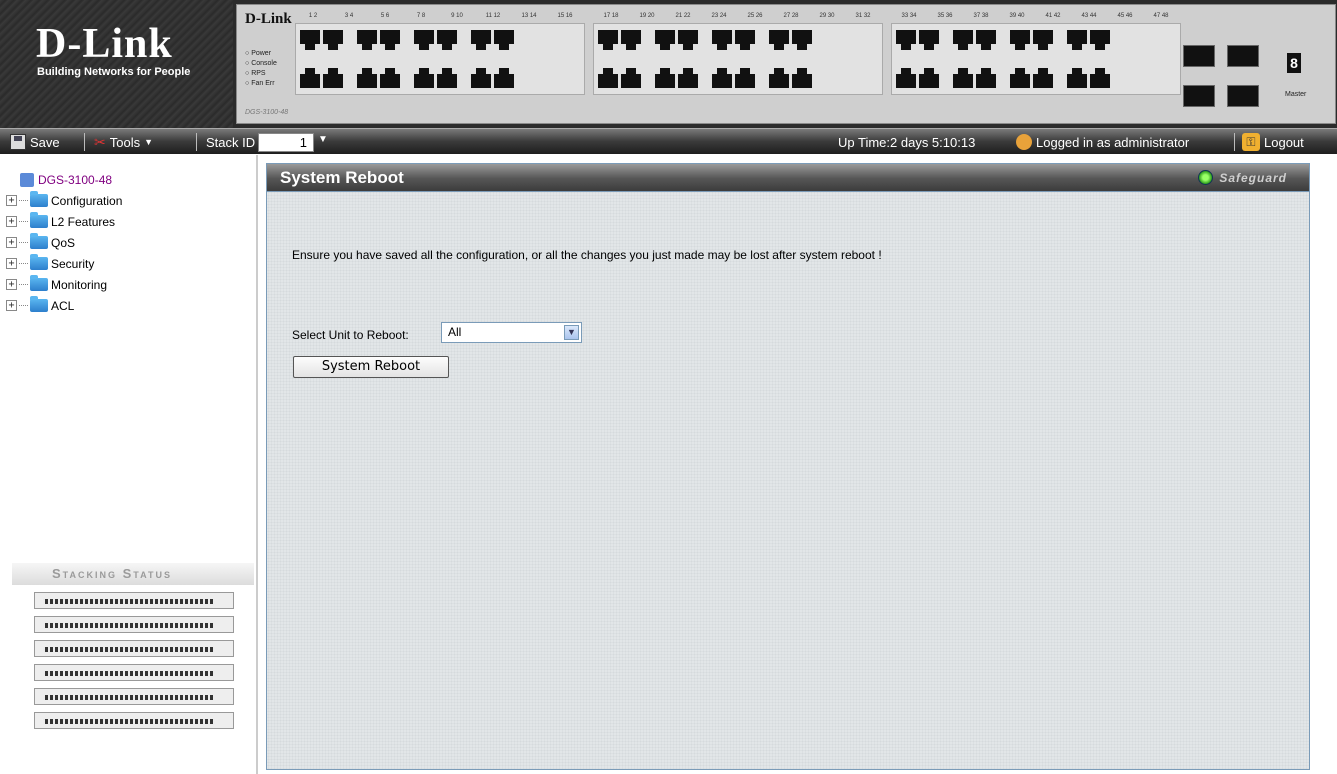  What do you see at coordinates (35, 142) in the screenshot?
I see `save-menu: Save` at bounding box center [35, 142].